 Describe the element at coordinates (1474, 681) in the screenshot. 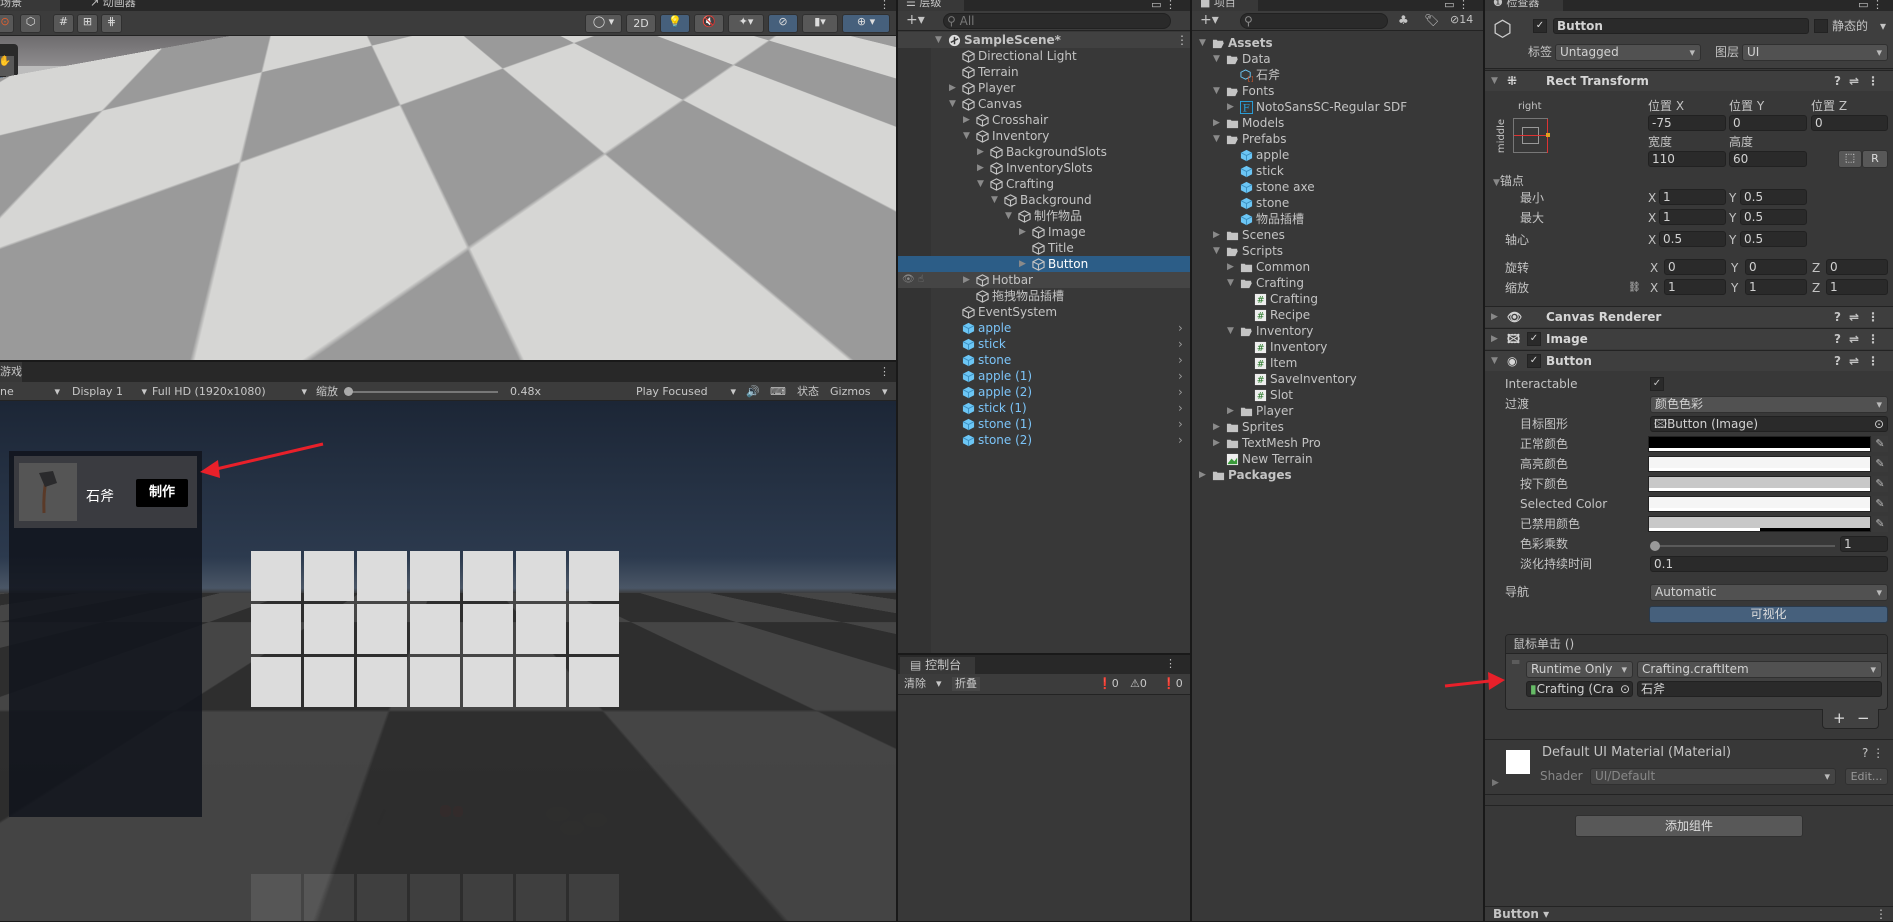

I see `annotation-arrow-inspector` at that location.